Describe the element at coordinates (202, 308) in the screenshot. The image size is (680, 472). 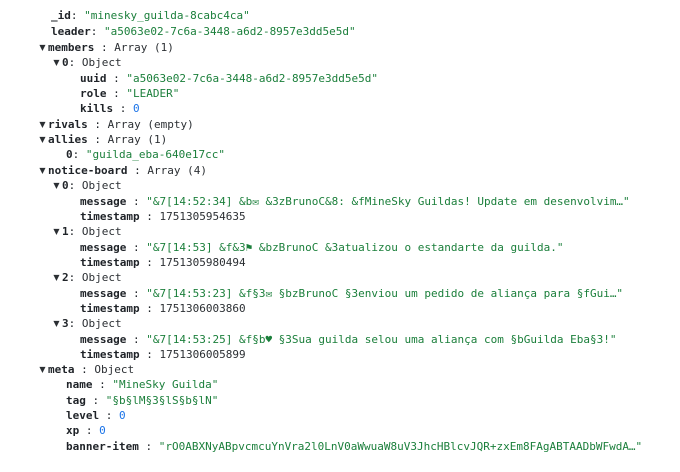
I see `field-value: 1751306003860` at that location.